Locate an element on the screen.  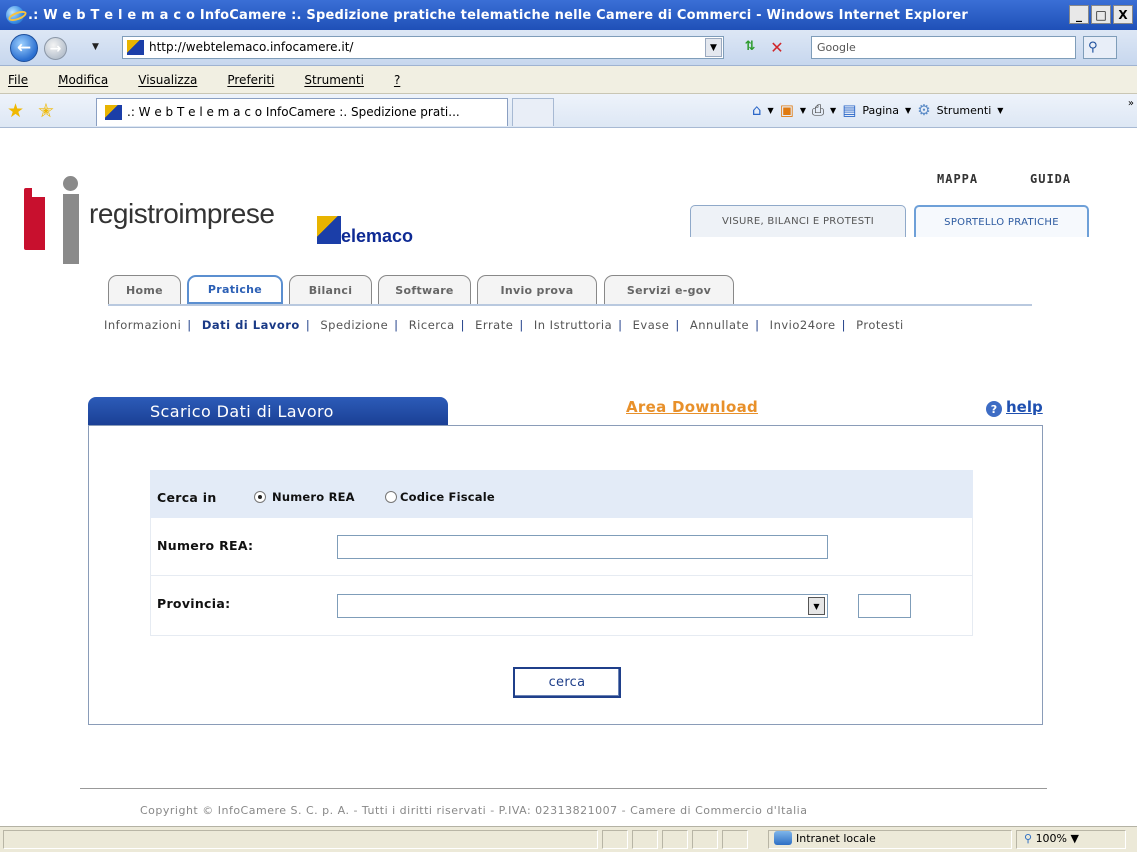
command-bar: ⌂ ▼ ▣ ▼ ⎙ ▼ ▤ Pagina ▼ ⚙ Strumenti ▼ is located at coordinates (877, 110).